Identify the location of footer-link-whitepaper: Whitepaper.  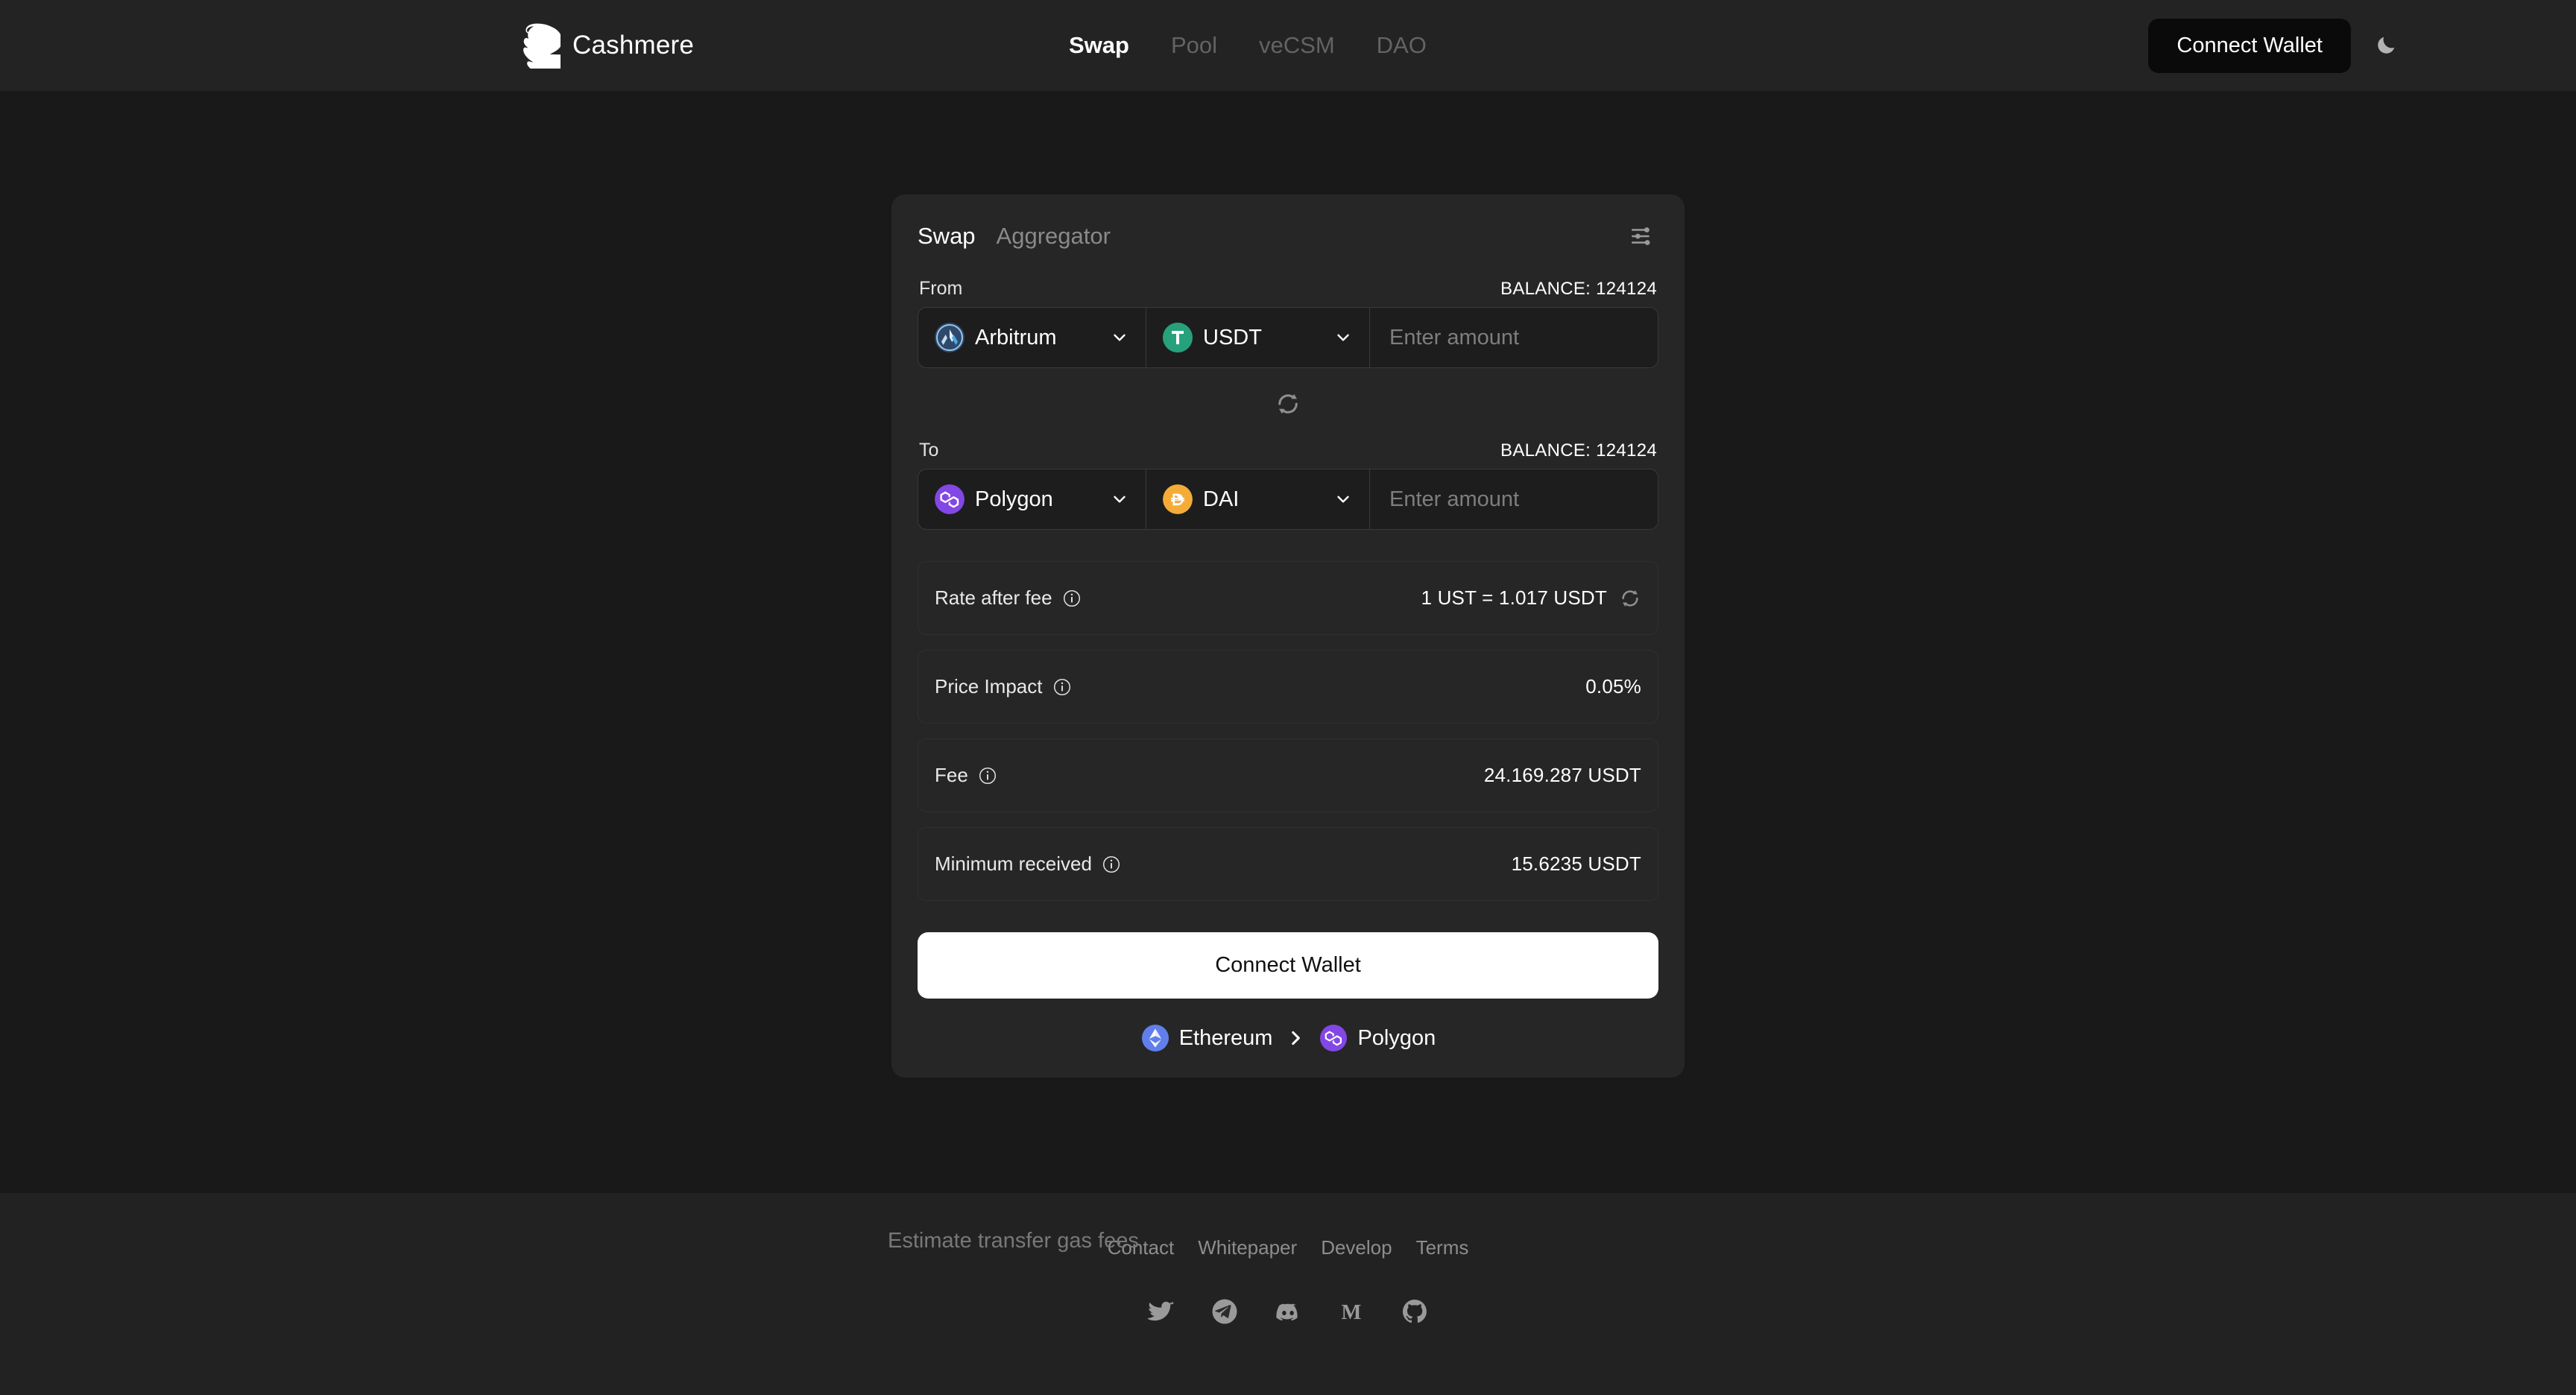
(1247, 1248).